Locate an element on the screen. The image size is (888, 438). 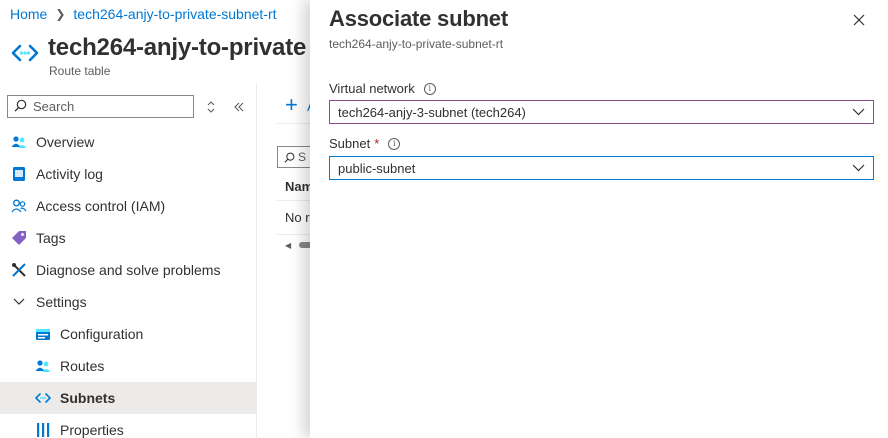
table-column-header: Nam is located at coordinates (297, 186).